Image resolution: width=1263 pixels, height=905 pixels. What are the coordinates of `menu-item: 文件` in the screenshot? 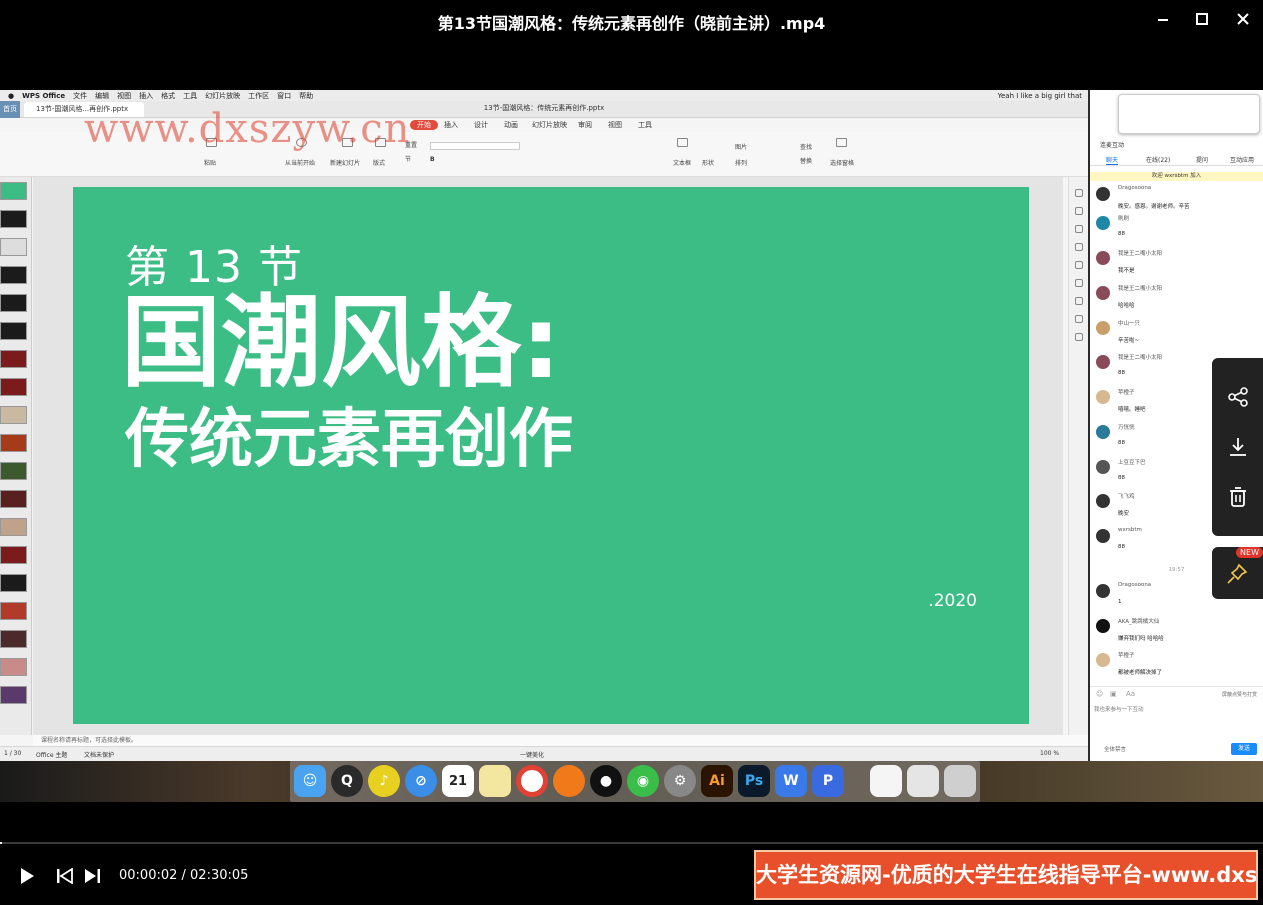 It's located at (80, 96).